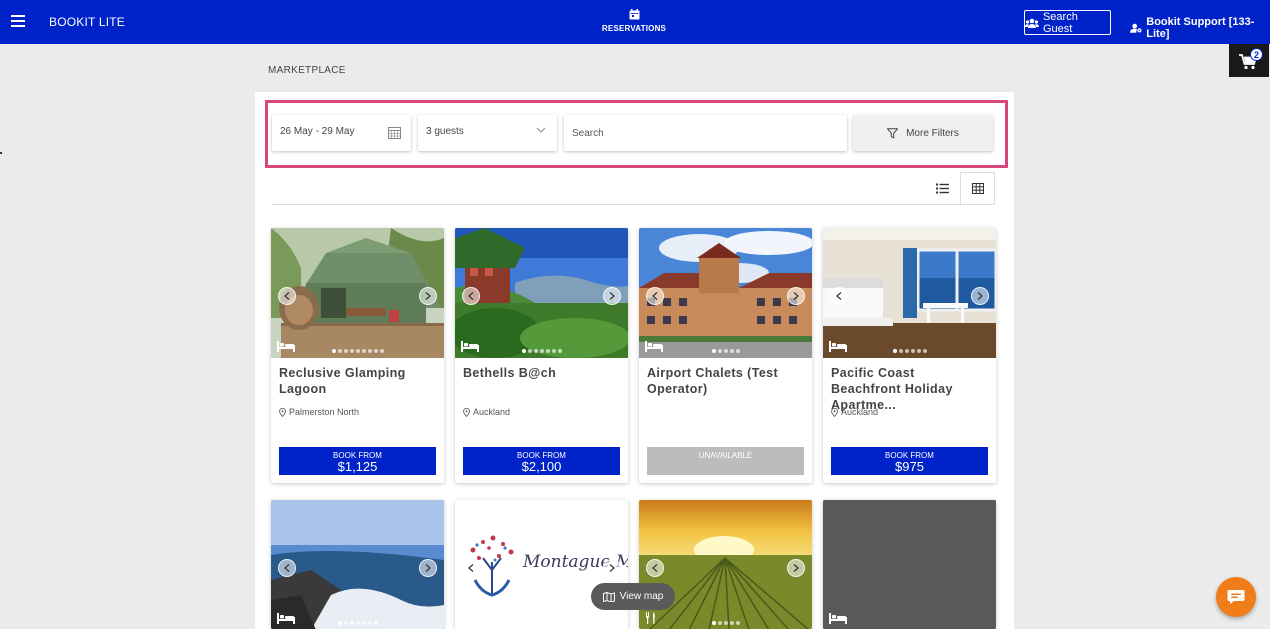  What do you see at coordinates (510, 373) in the screenshot?
I see `listing-title: Bethells B@ch` at bounding box center [510, 373].